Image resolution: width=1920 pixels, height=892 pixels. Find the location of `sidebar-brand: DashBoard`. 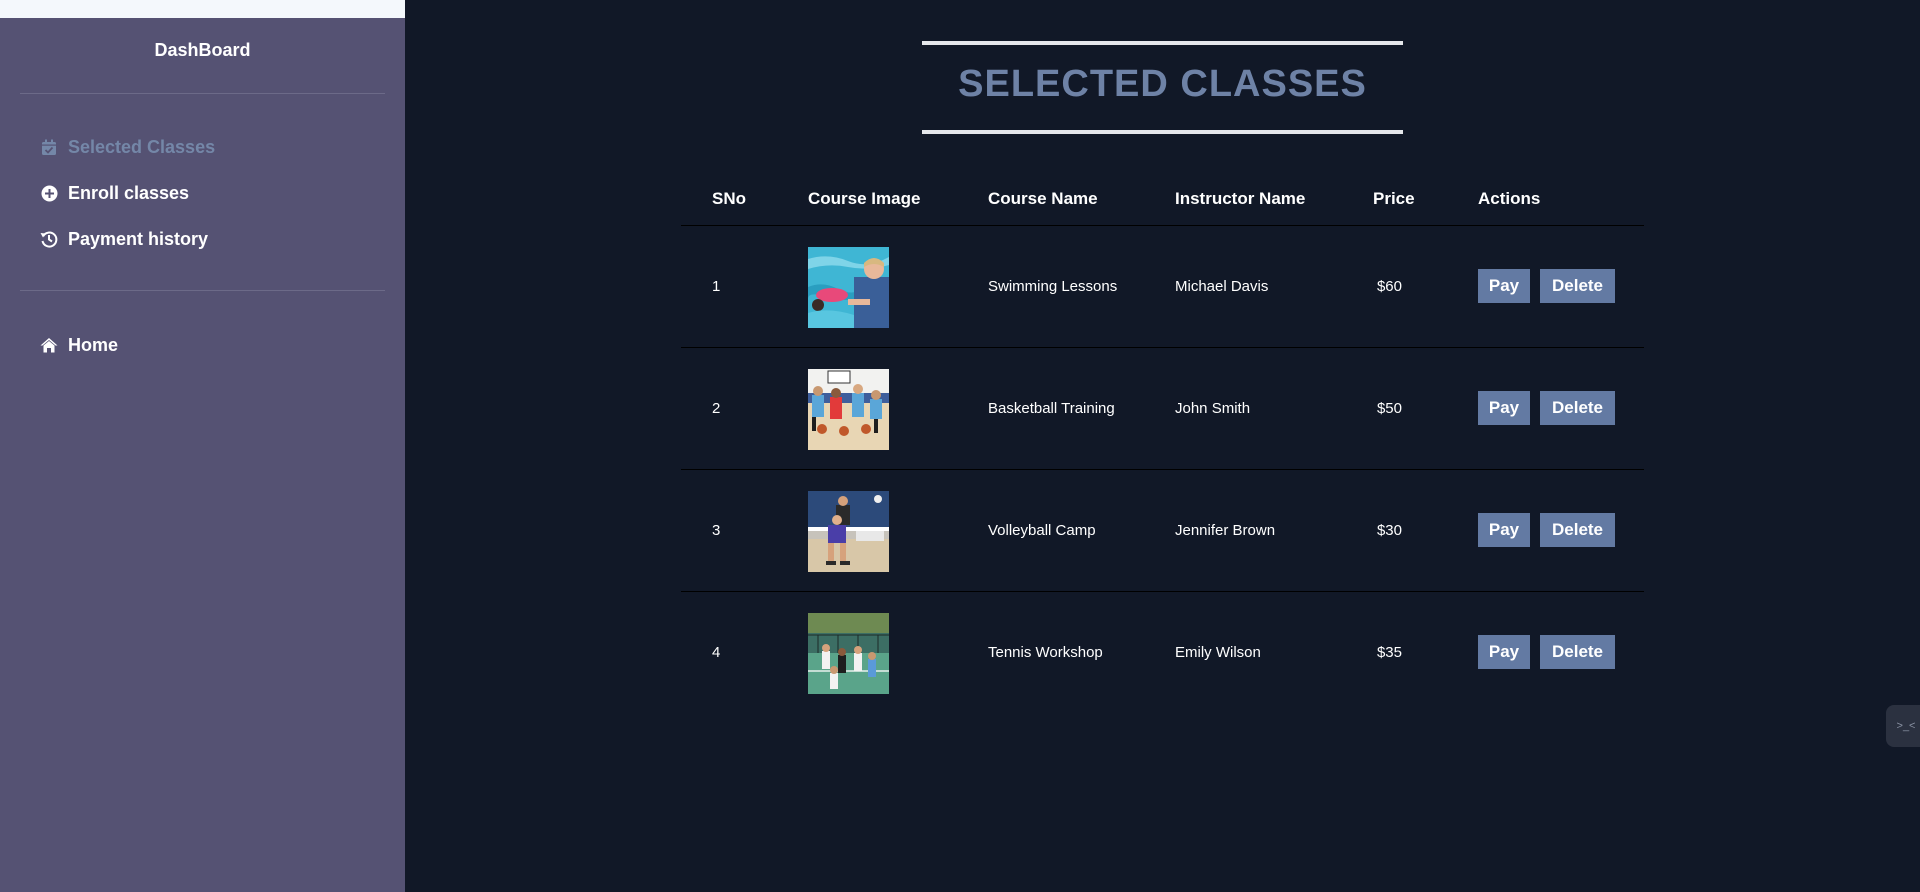

sidebar-brand: DashBoard is located at coordinates (202, 50).